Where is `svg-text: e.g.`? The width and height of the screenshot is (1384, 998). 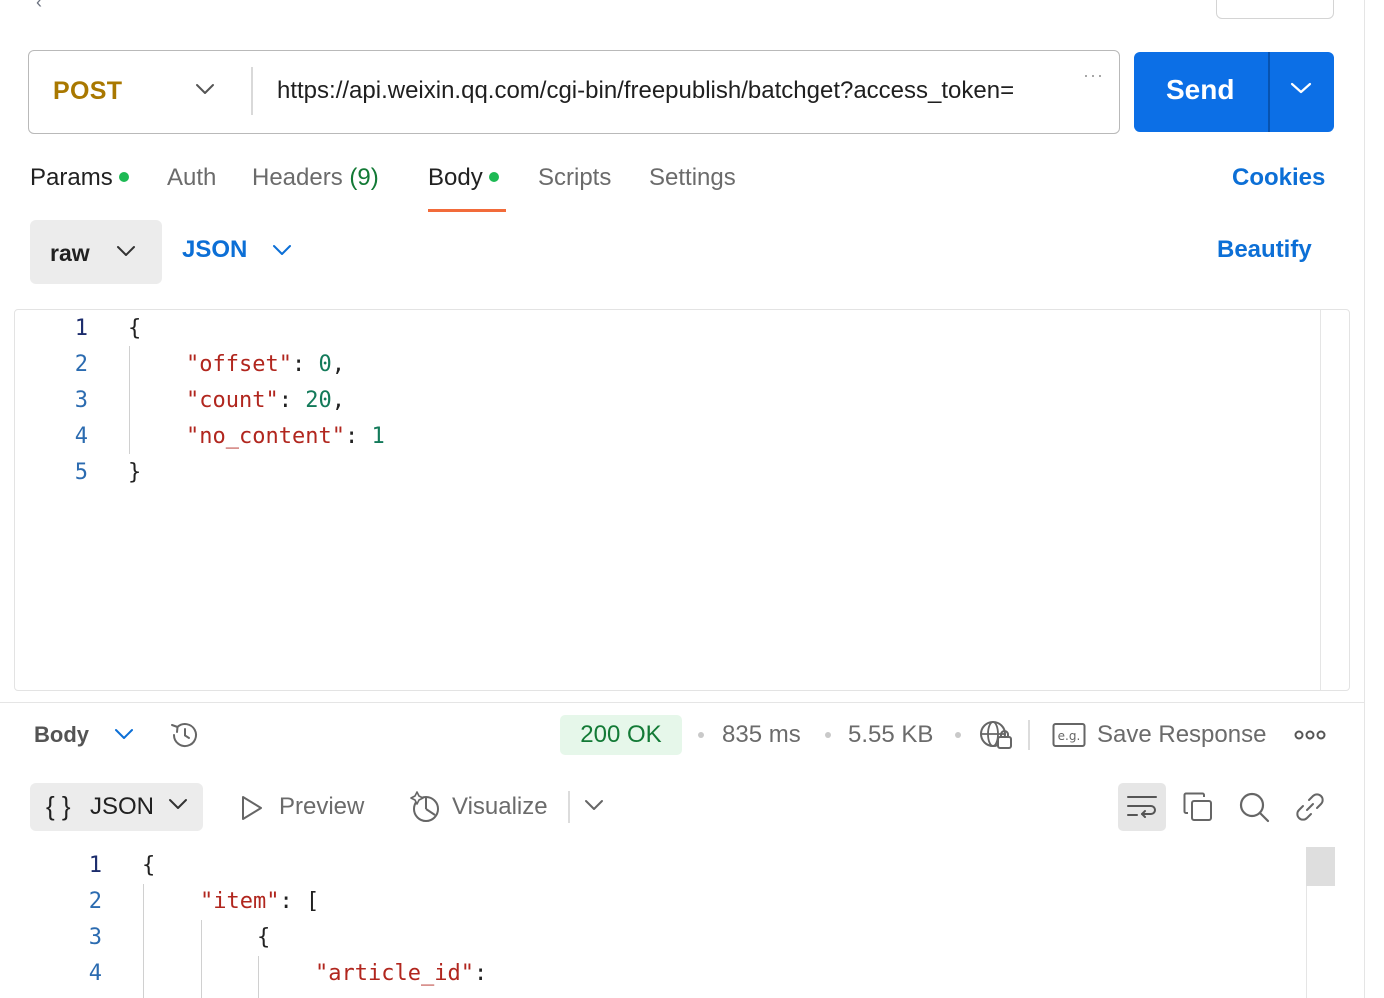 svg-text: e.g. is located at coordinates (1069, 736).